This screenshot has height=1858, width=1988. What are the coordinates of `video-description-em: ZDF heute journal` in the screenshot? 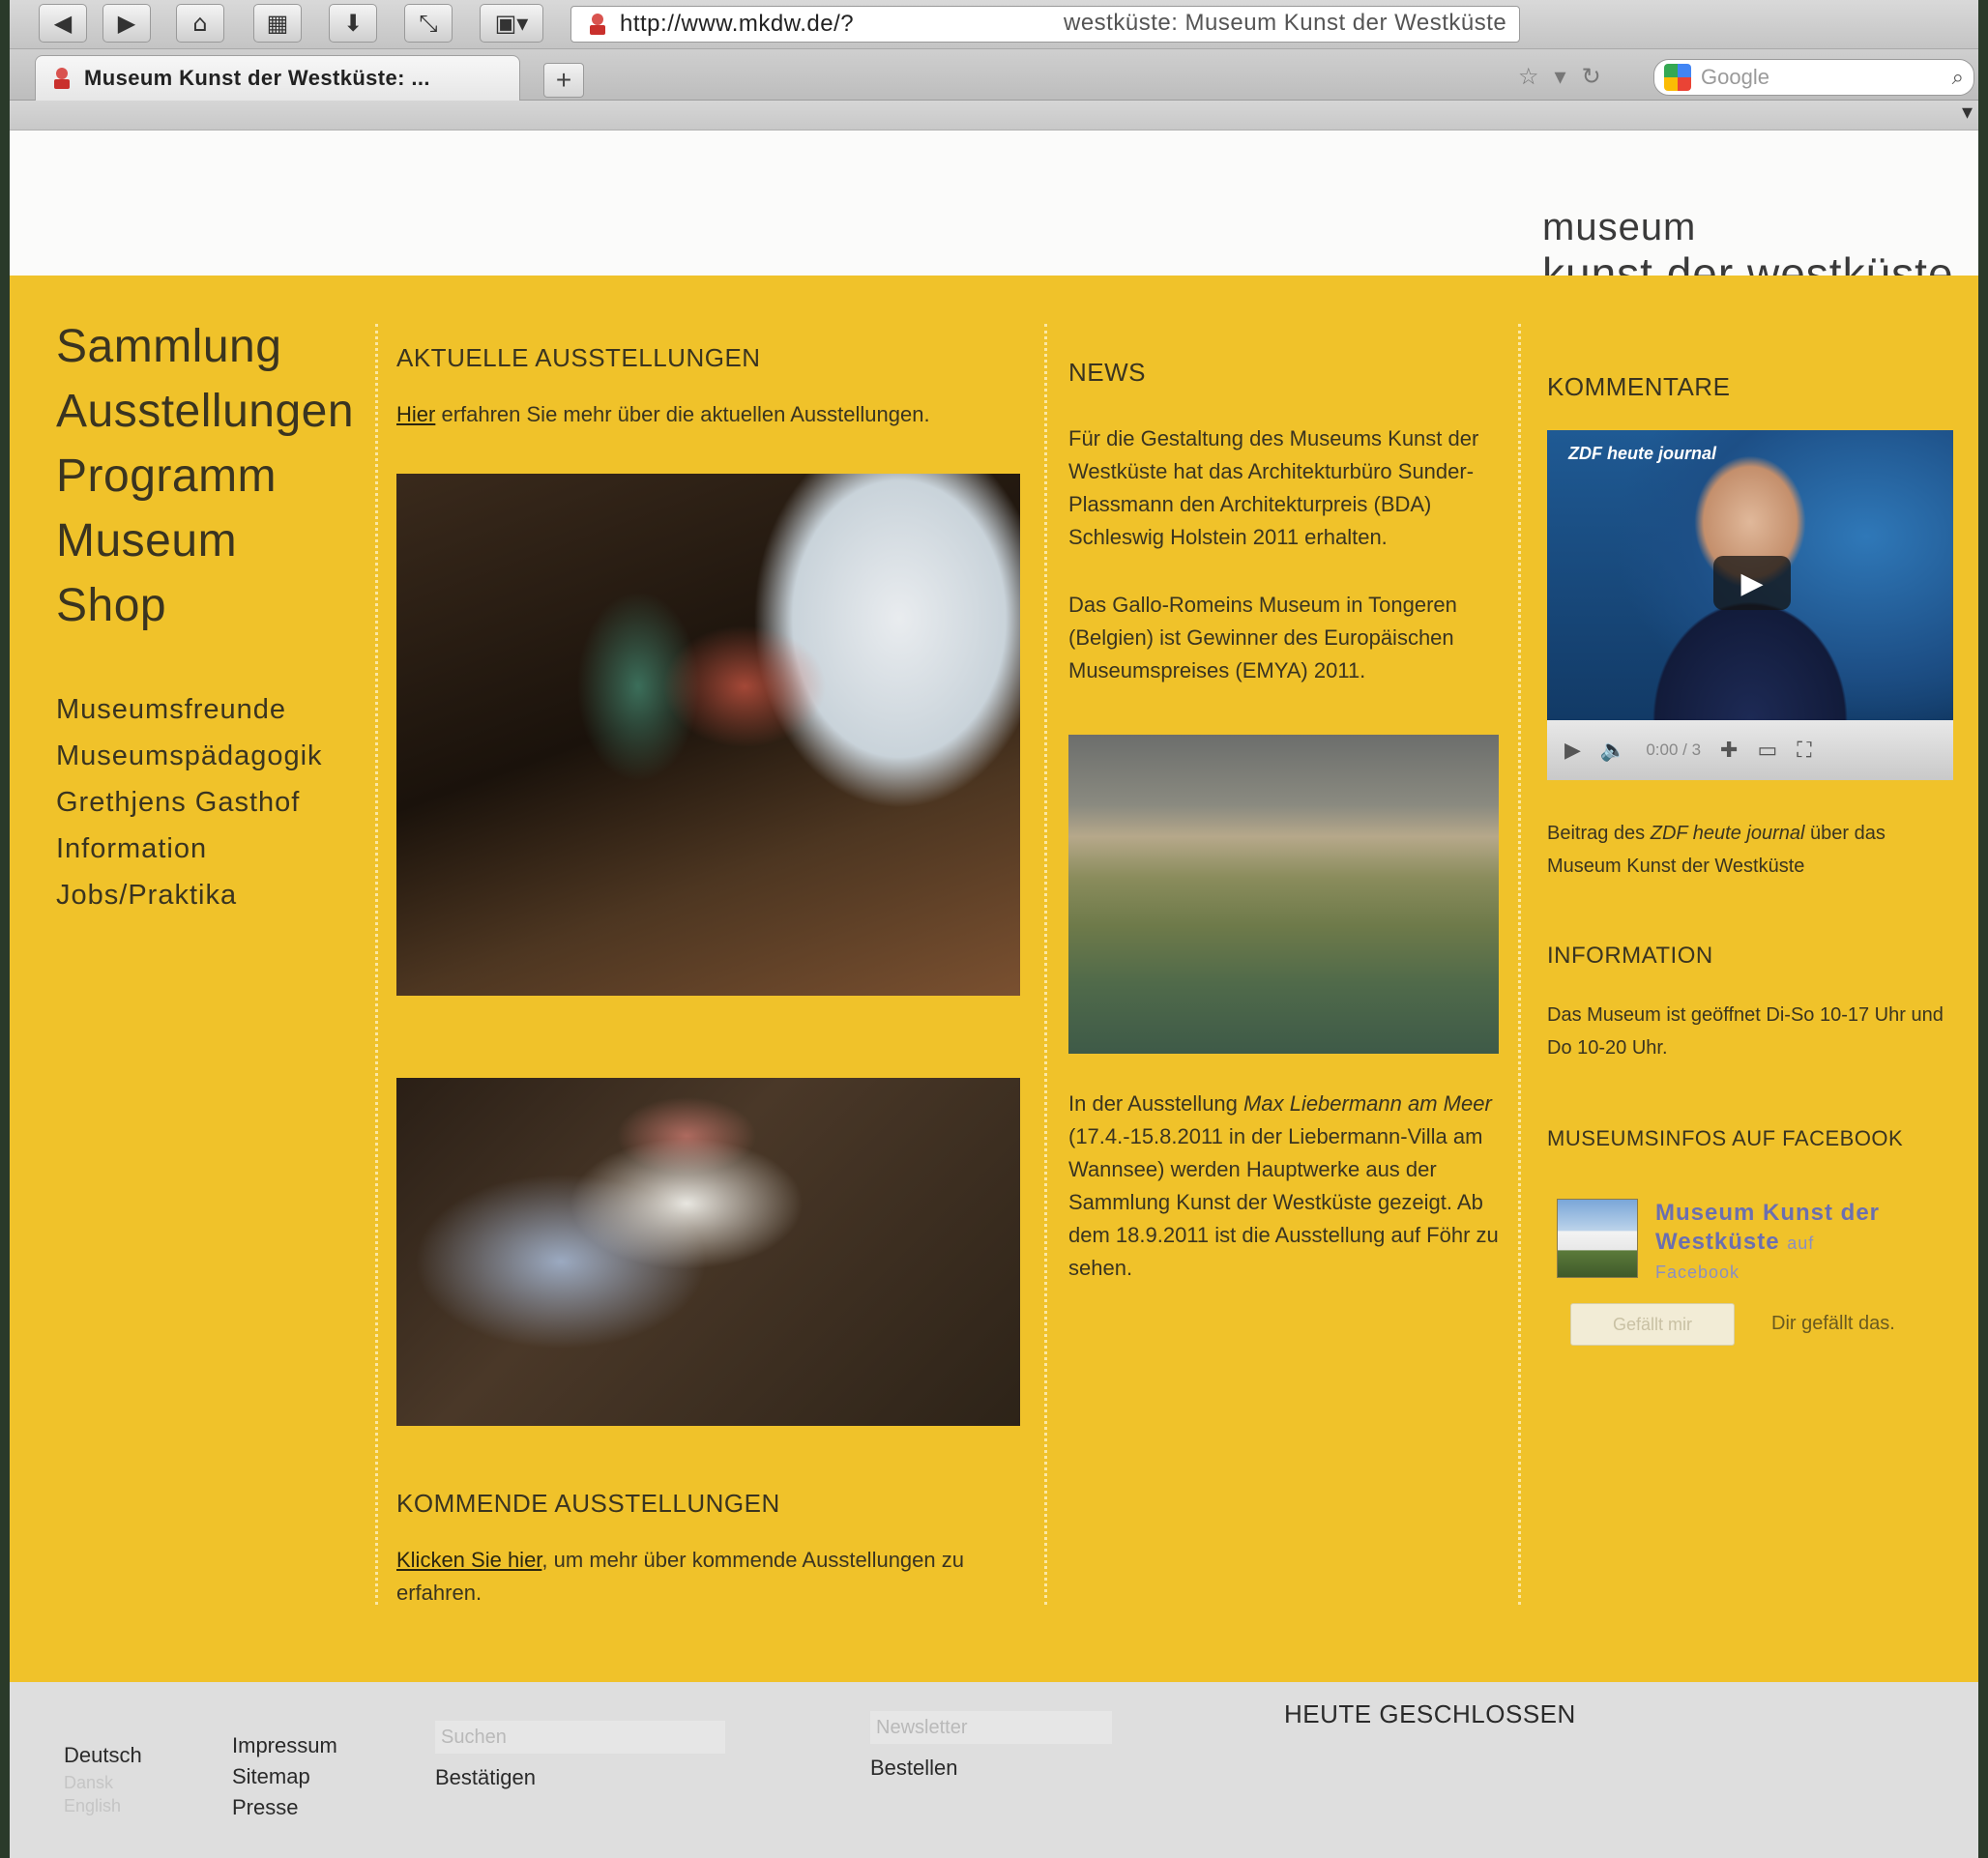 It's located at (1727, 833).